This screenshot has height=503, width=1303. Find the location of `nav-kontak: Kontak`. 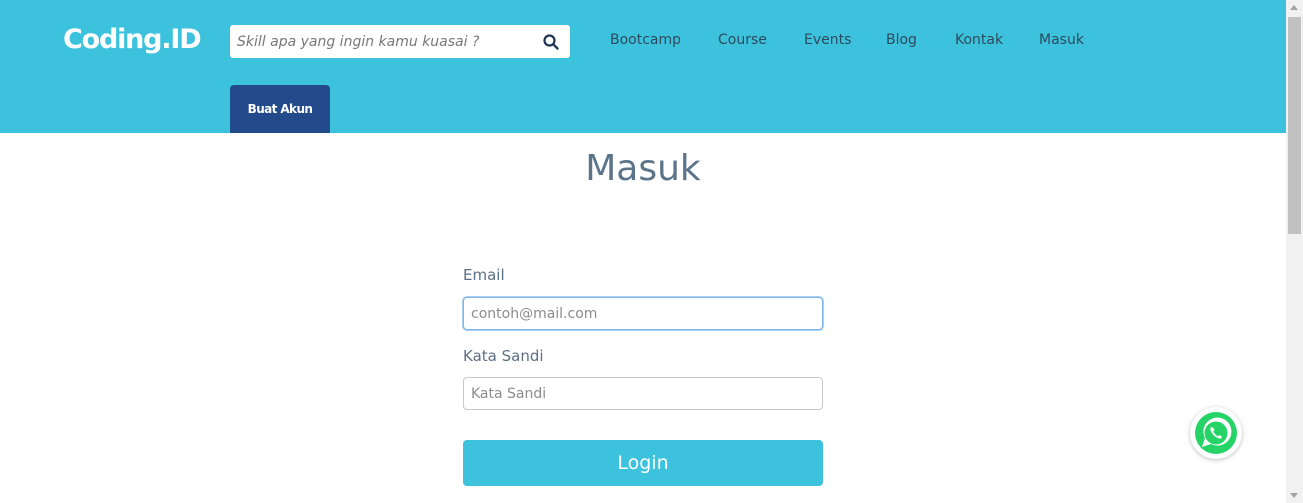

nav-kontak: Kontak is located at coordinates (979, 40).